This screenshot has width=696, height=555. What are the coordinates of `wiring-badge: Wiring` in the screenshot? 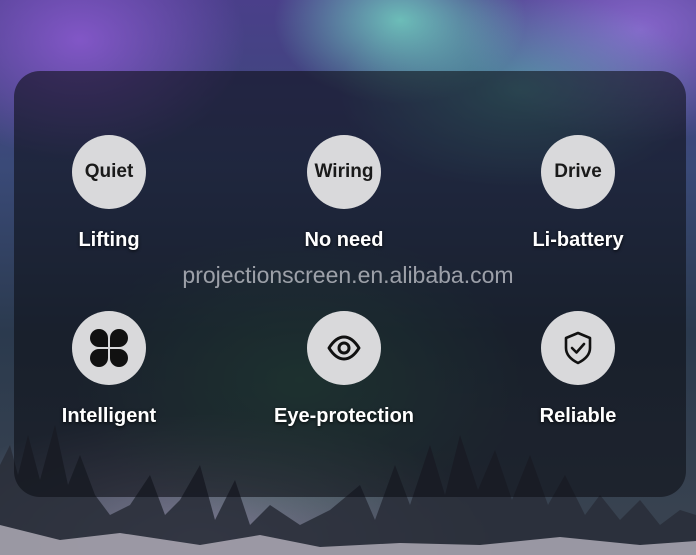 It's located at (344, 172).